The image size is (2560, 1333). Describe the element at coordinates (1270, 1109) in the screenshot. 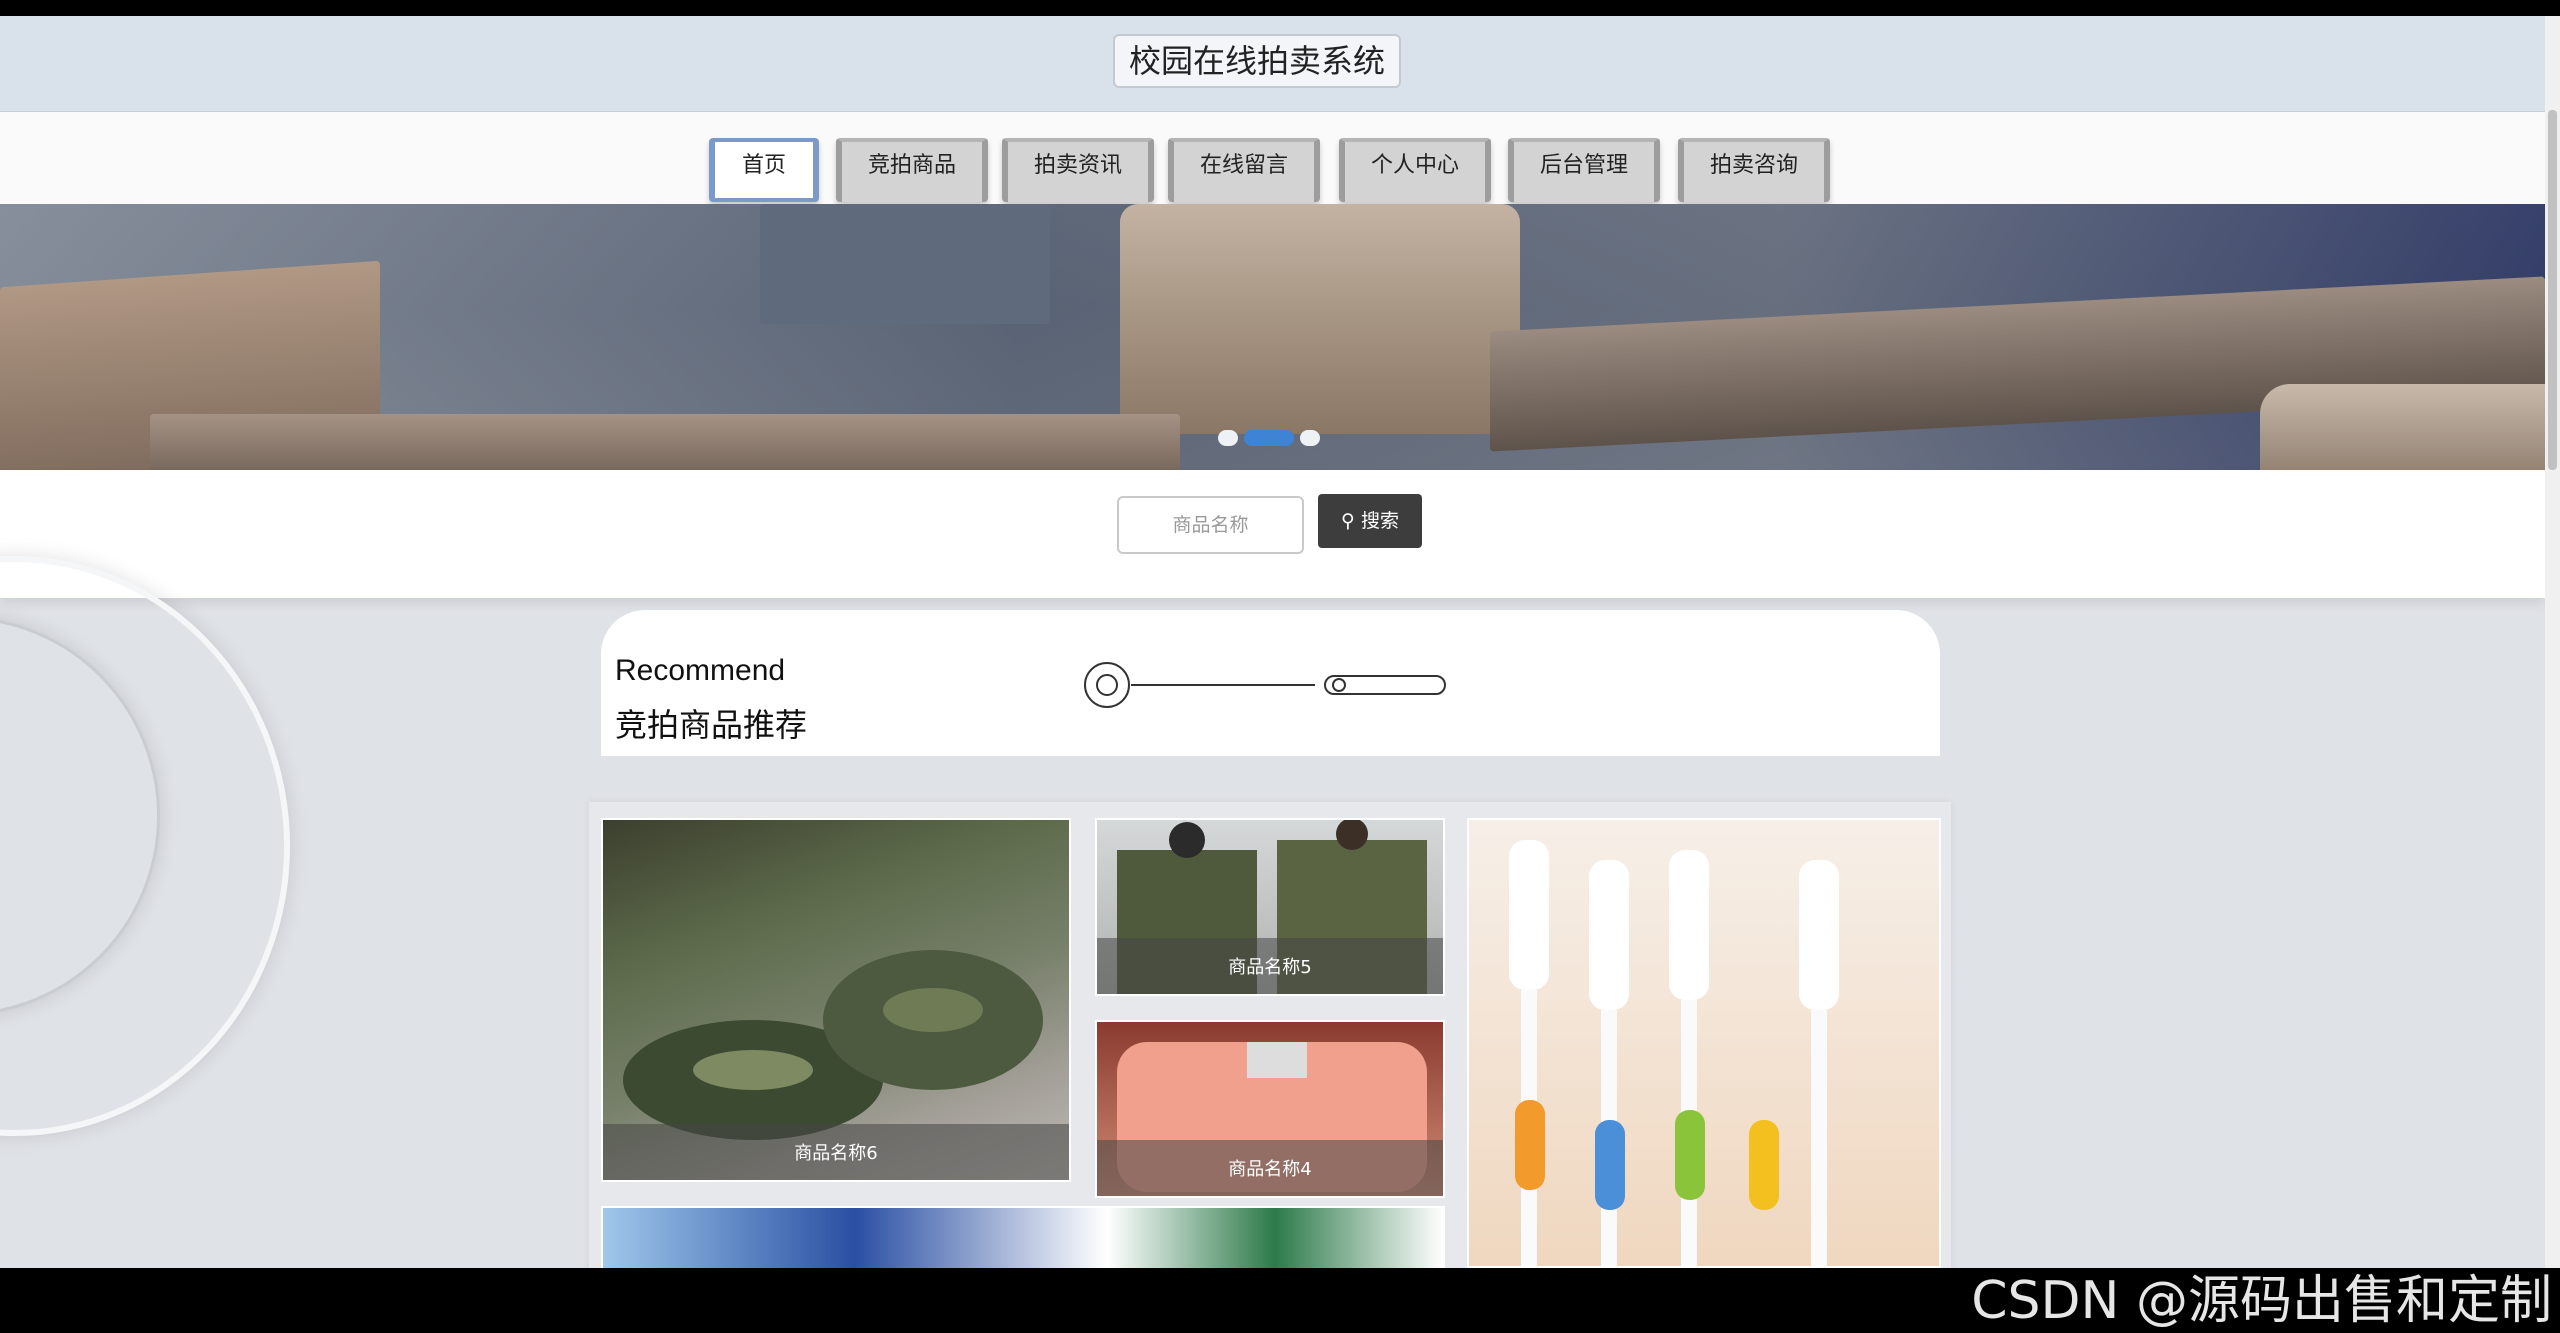

I see `product-card-4: 商品名称4` at that location.